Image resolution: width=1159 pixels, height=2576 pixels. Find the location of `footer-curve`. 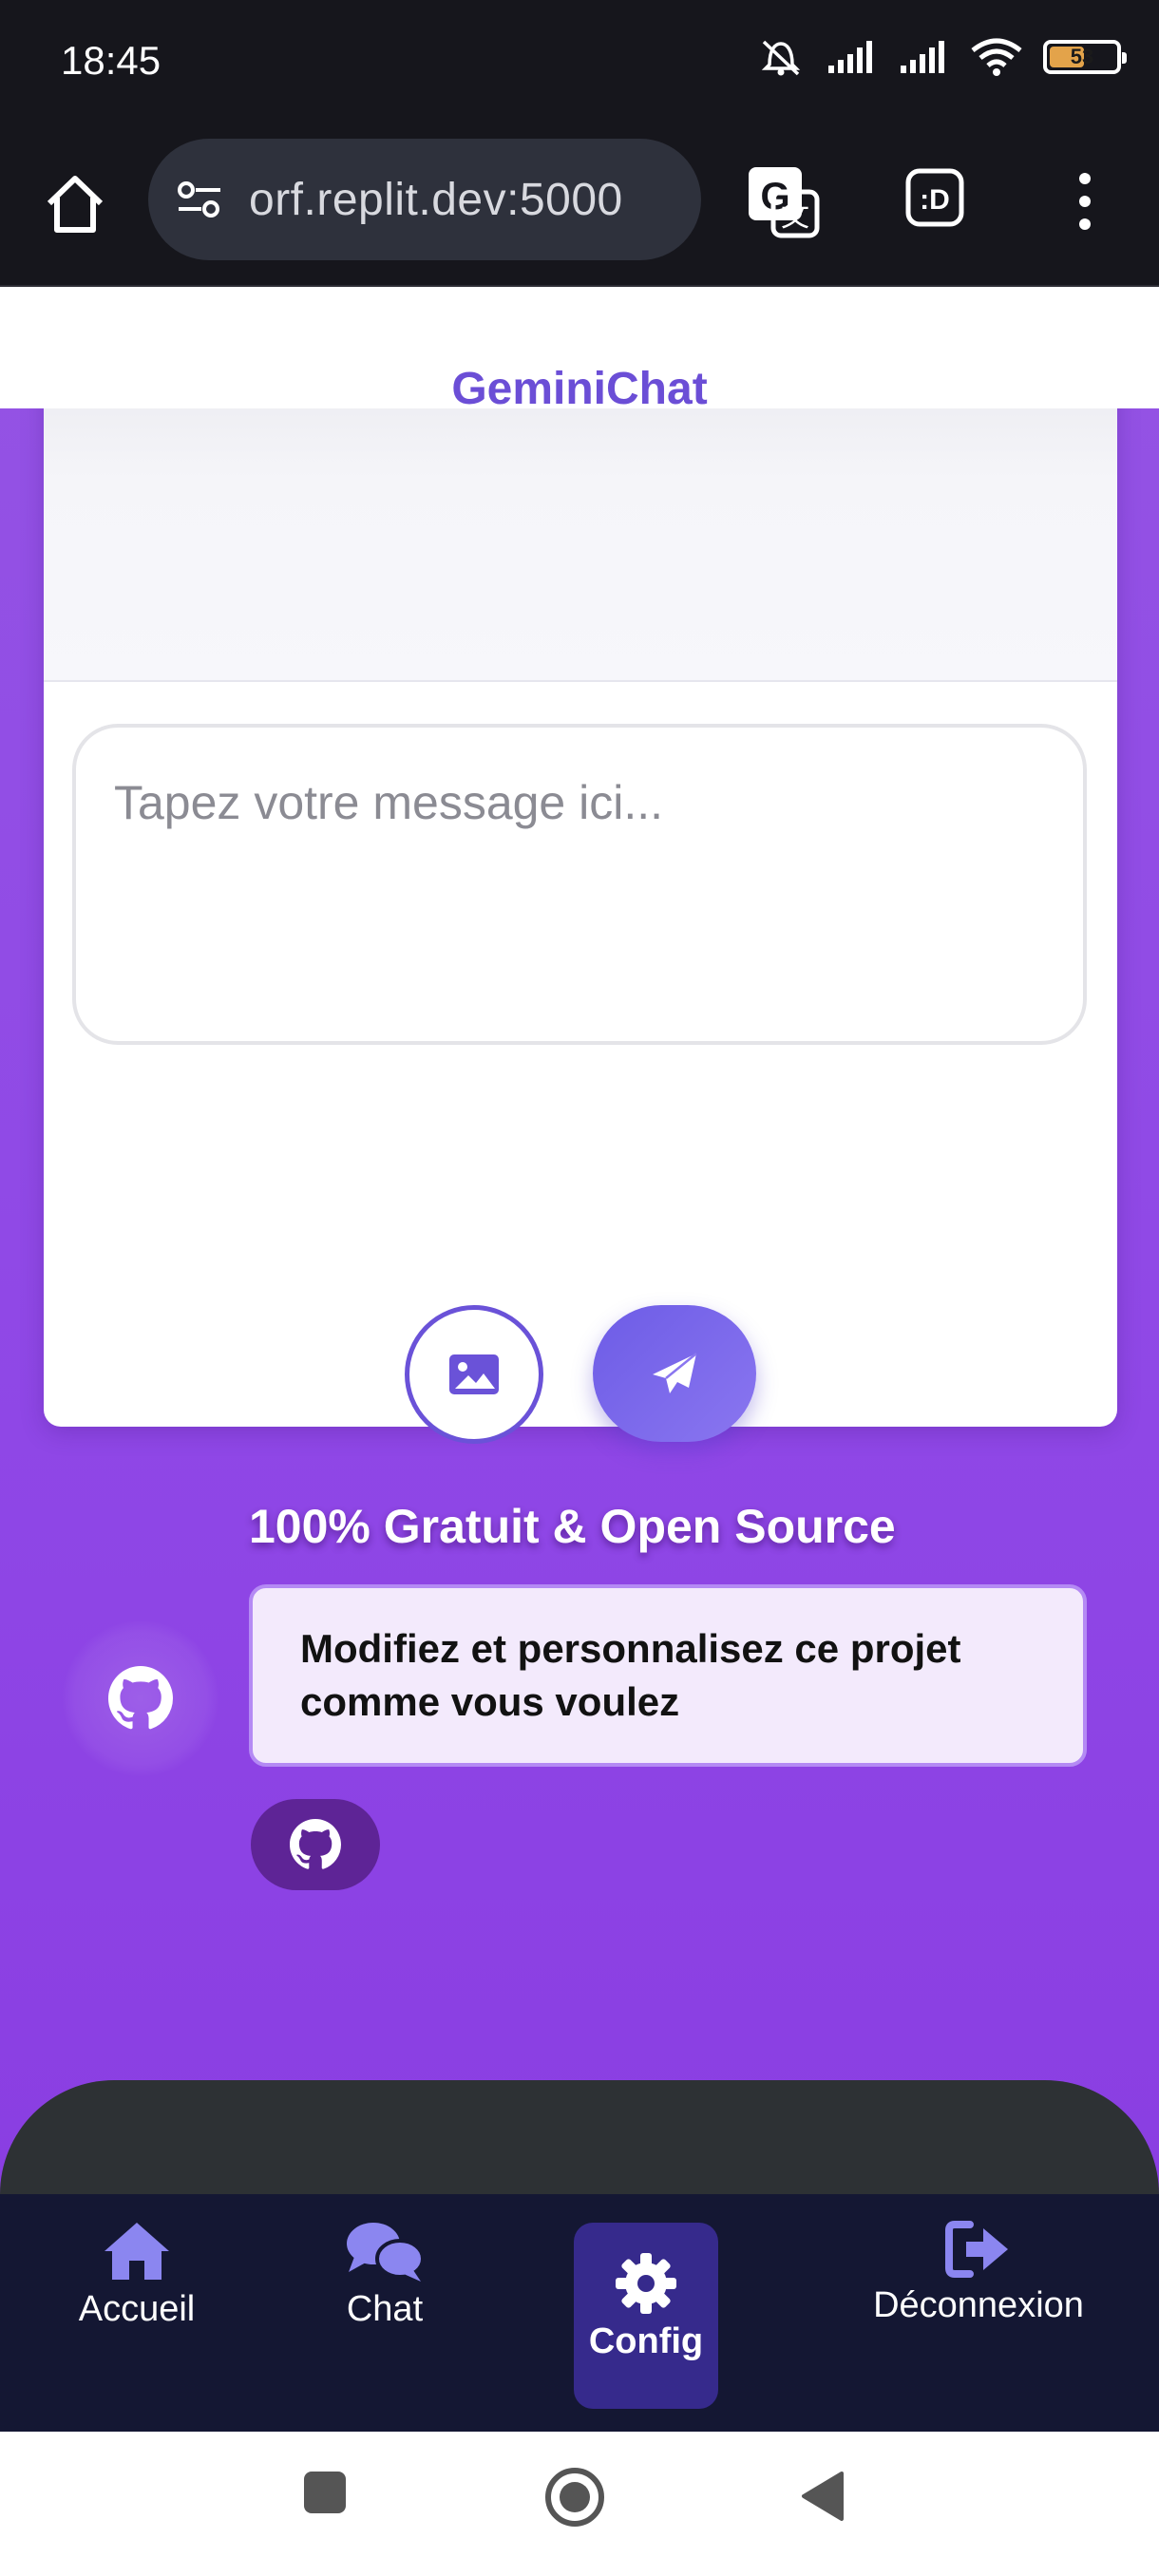

footer-curve is located at coordinates (579, 2137).